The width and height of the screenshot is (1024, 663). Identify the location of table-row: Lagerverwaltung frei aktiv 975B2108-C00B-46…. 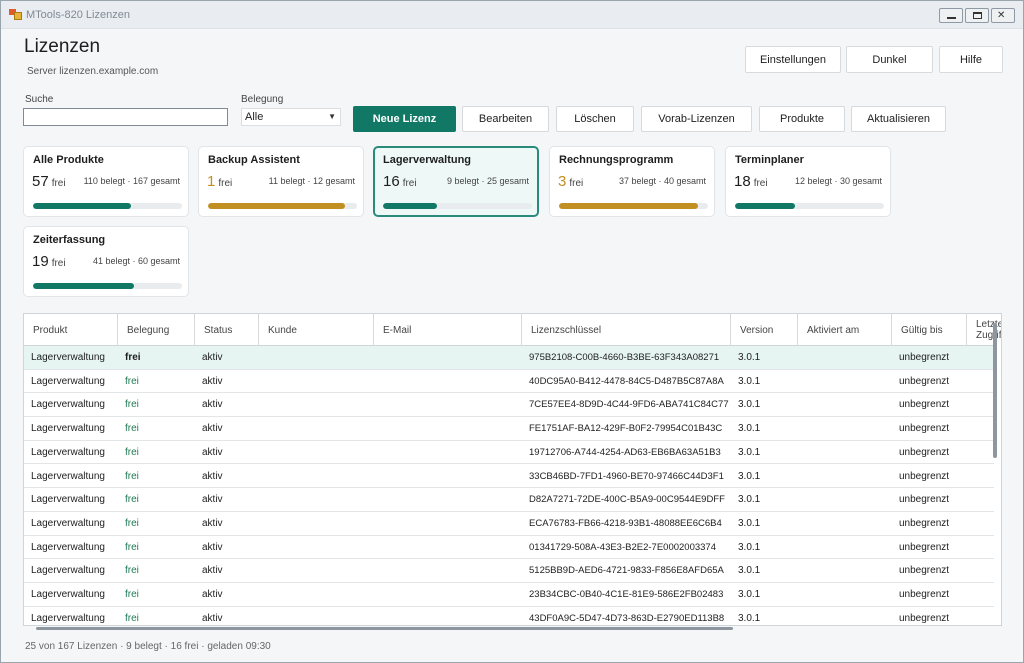
(509, 358).